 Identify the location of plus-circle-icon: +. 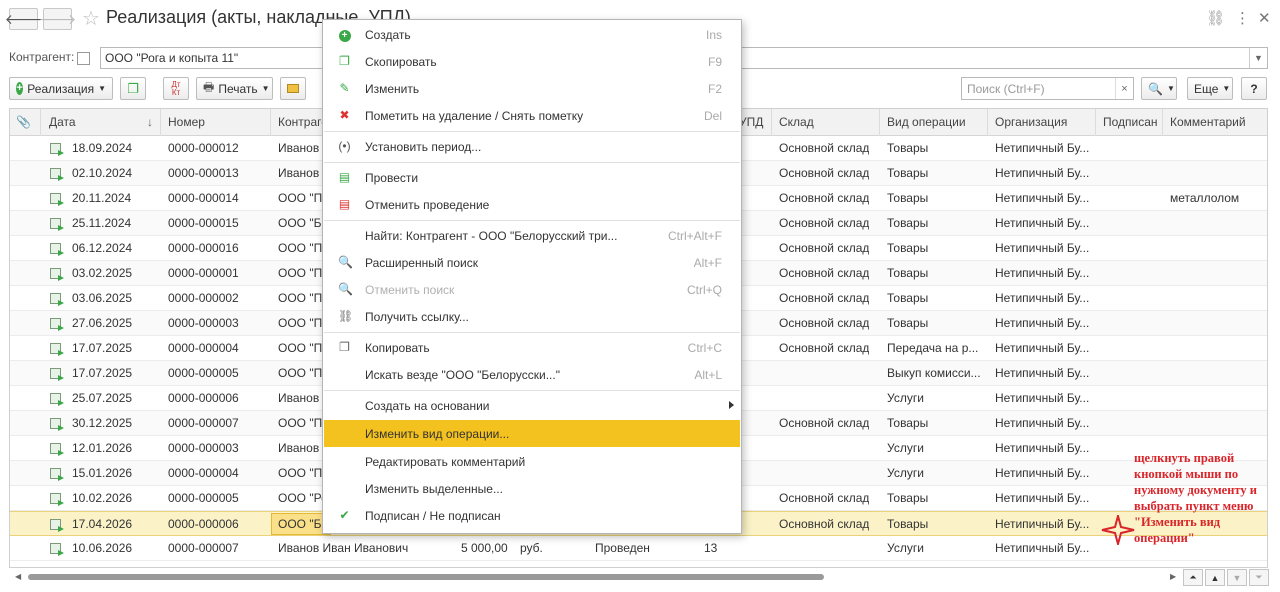
(344, 35).